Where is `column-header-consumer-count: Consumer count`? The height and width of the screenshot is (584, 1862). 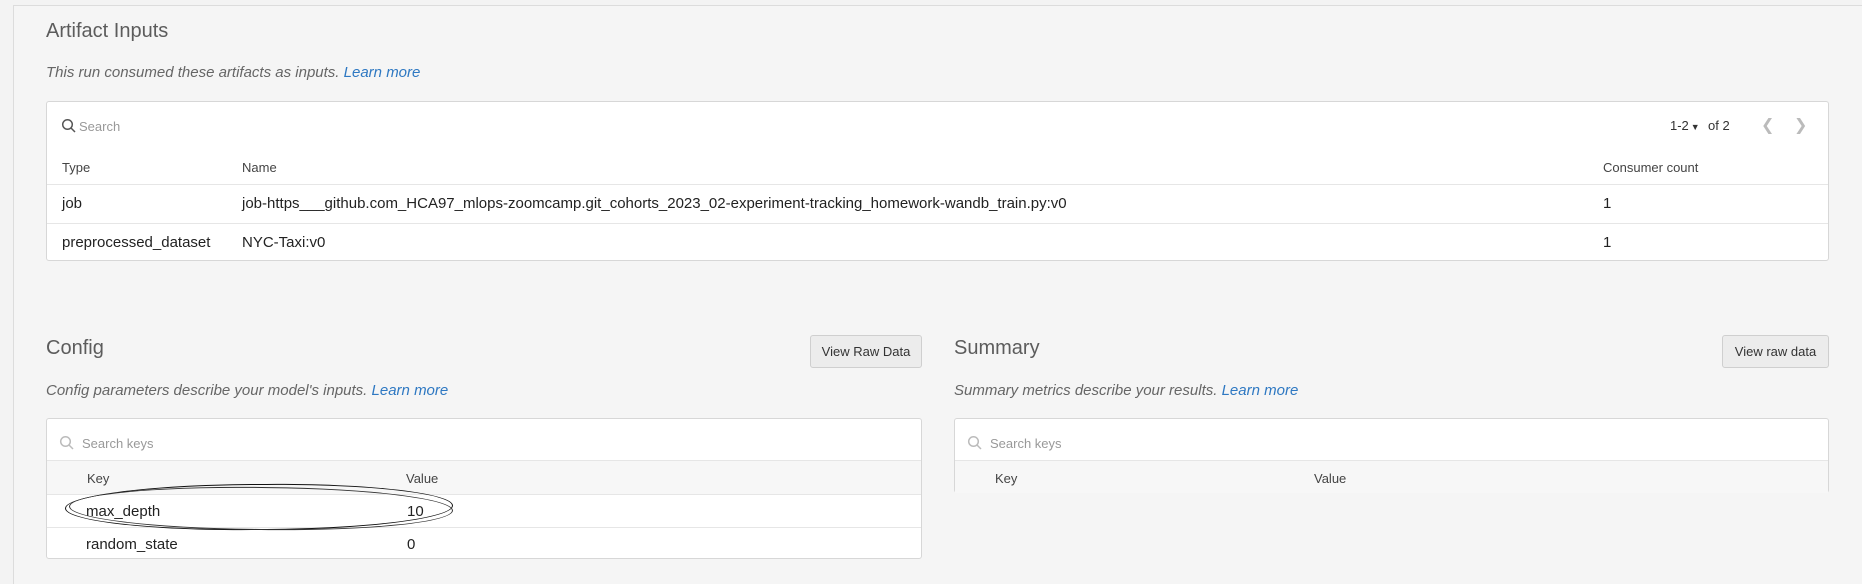
column-header-consumer-count: Consumer count is located at coordinates (1650, 167).